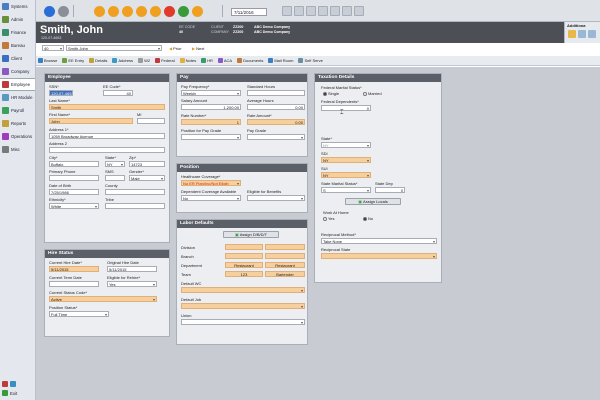 Image resolution: width=600 pixels, height=400 pixels. Describe the element at coordinates (144, 60) in the screenshot. I see `tab-w2: W2` at that location.